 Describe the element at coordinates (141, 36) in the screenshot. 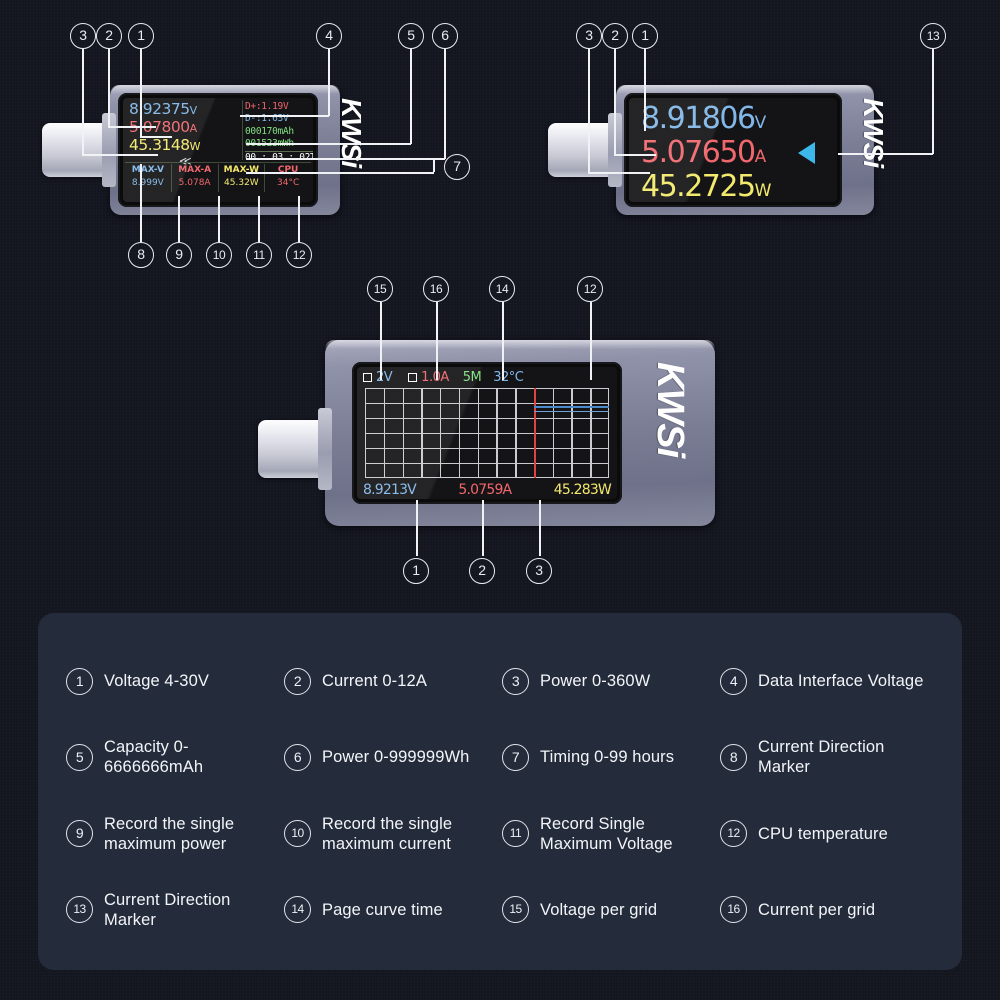

I see `callout-1: 1` at that location.